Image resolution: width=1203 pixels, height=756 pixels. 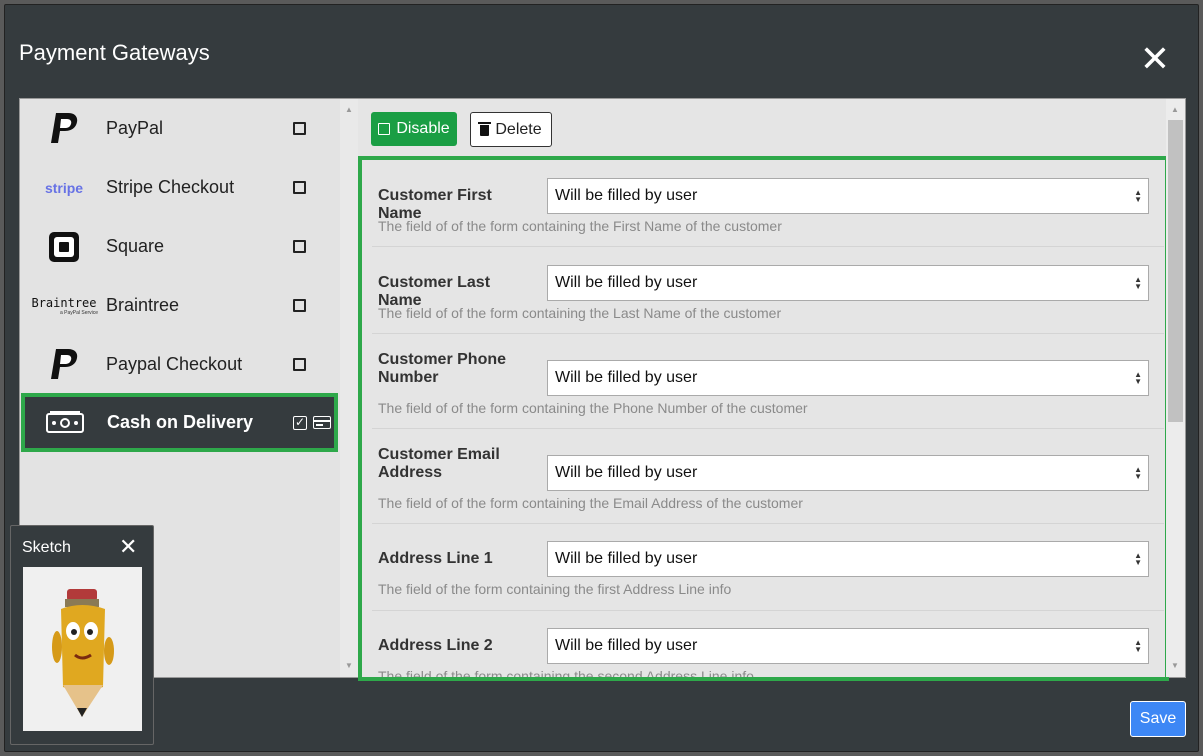 I want to click on gateway-item-square: Square, so click(x=180, y=246).